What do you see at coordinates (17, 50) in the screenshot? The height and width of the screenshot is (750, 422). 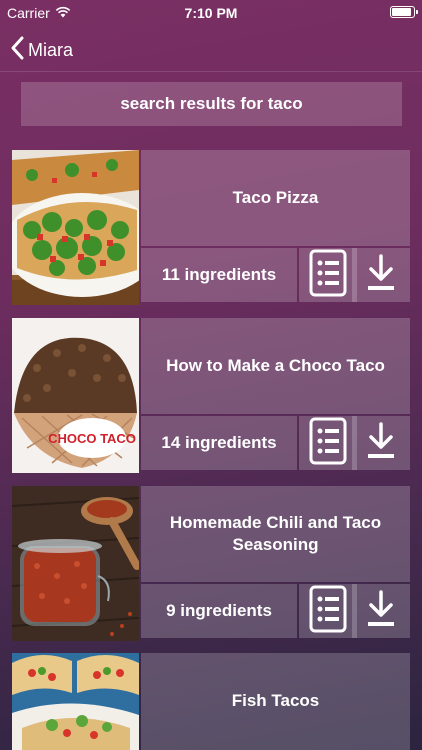 I see `chevron-left-icon` at bounding box center [17, 50].